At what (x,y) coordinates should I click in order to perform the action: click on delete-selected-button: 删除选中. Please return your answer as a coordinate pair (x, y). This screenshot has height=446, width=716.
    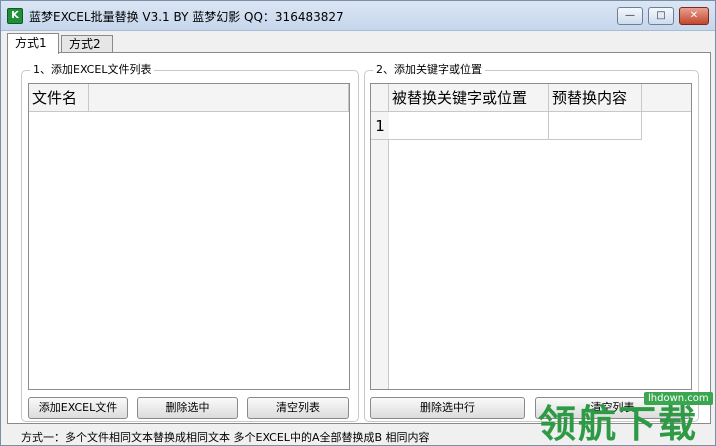
    Looking at the image, I should click on (187, 408).